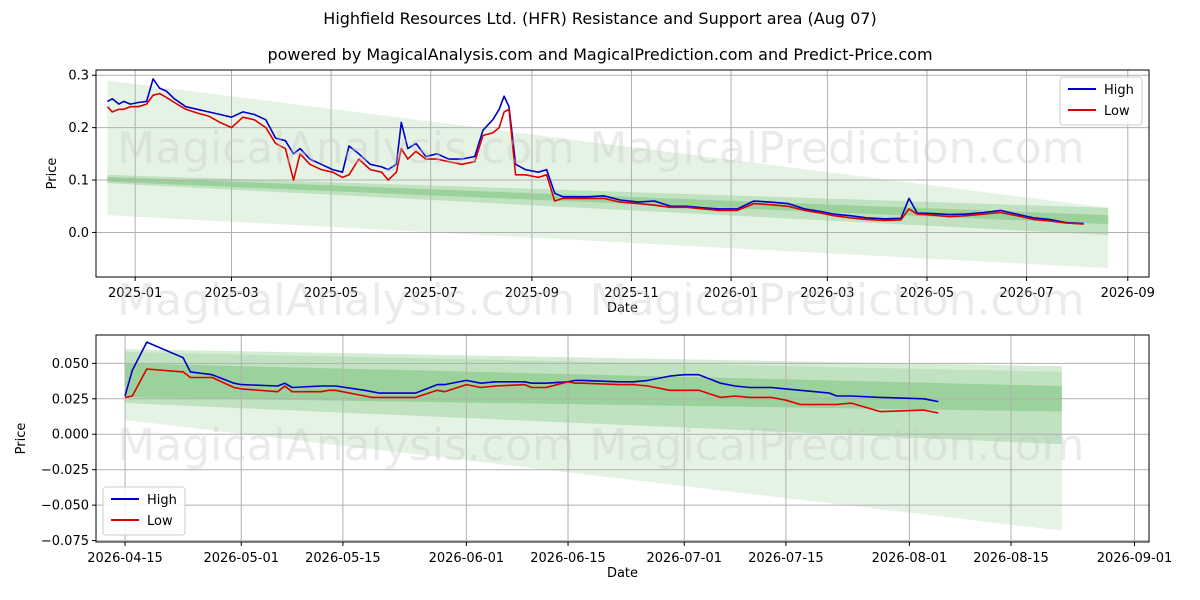  Describe the element at coordinates (1135, 558) in the screenshot. I see `x-tick-label: 2026-09-01` at that location.